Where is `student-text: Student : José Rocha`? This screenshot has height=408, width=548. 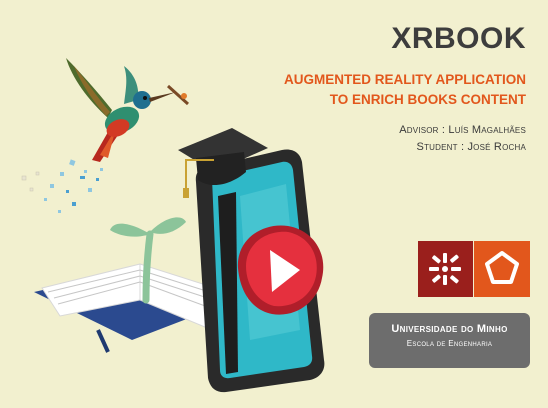 student-text: Student : José Rocha is located at coordinates (471, 147).